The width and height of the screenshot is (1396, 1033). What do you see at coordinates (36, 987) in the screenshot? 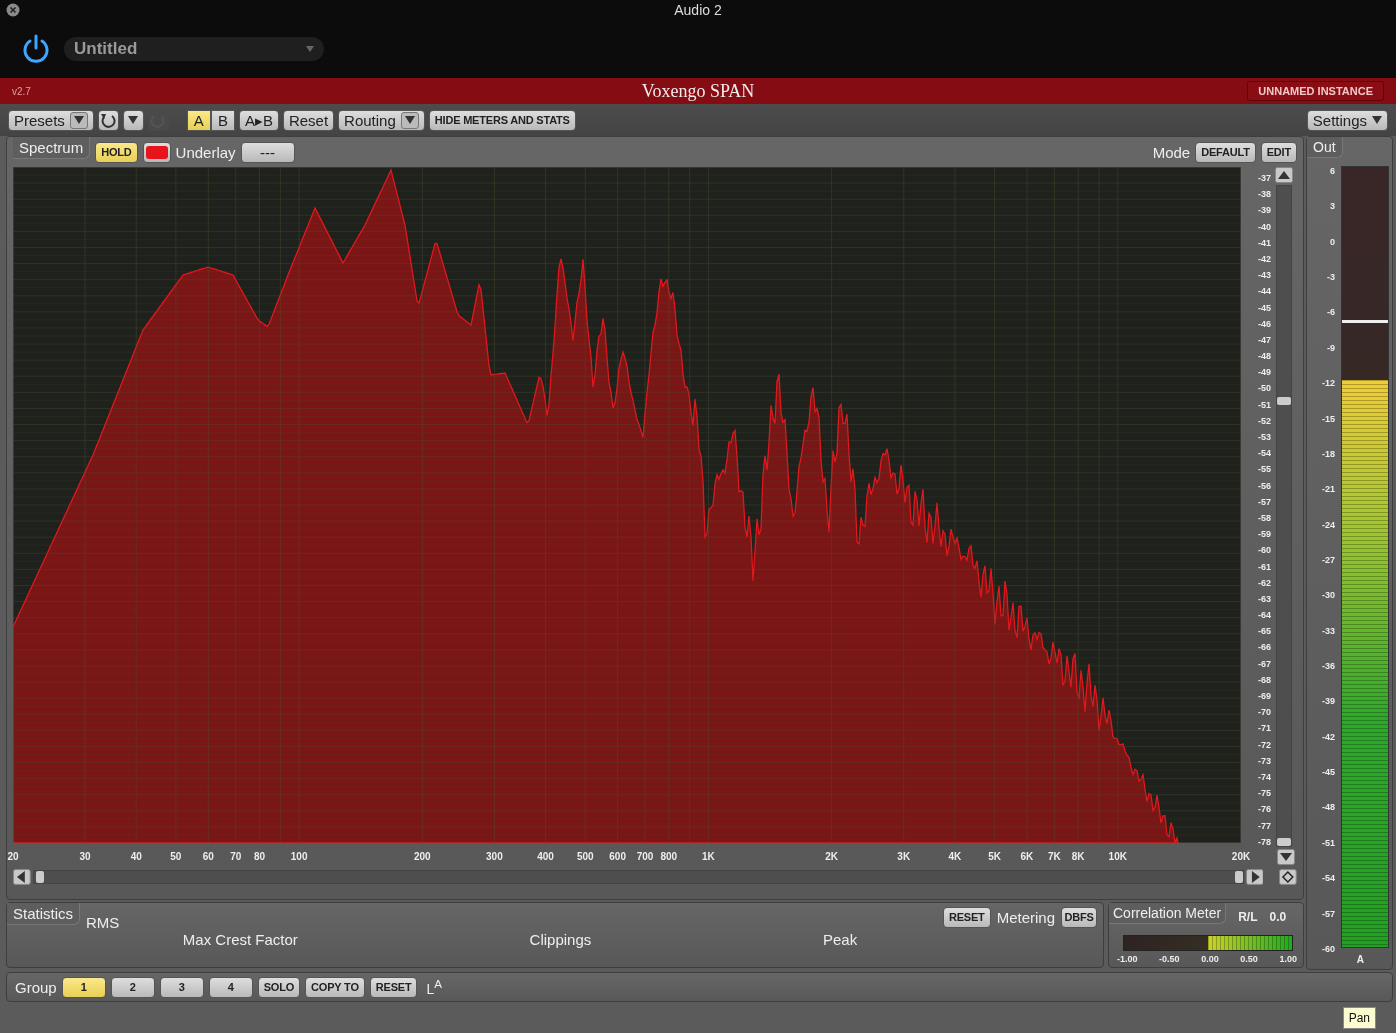
I see `group-label: Group` at bounding box center [36, 987].